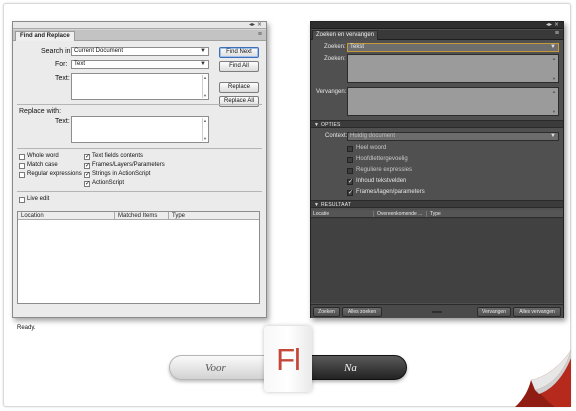  What do you see at coordinates (38, 199) in the screenshot?
I see `live-edit-label: Live edit` at bounding box center [38, 199].